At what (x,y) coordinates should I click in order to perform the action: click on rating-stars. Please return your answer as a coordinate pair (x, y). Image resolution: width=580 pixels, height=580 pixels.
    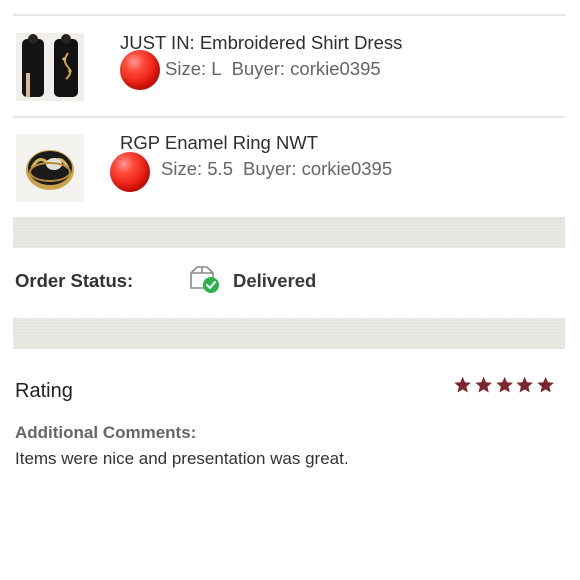
    Looking at the image, I should click on (505, 385).